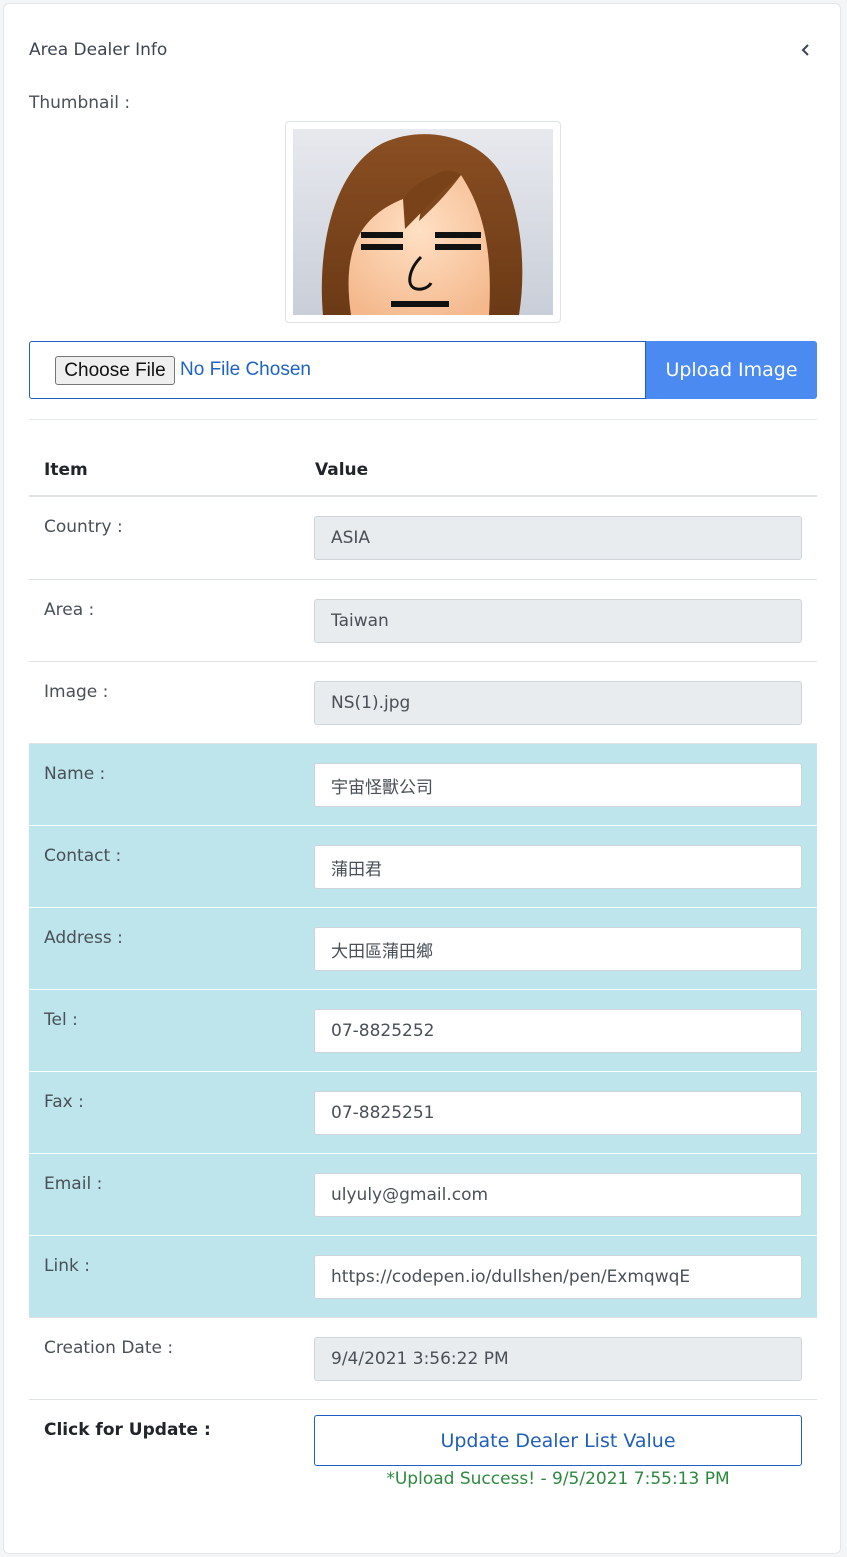 This screenshot has height=1557, width=847. I want to click on file-input: Choose File No File Chosen, so click(337, 370).